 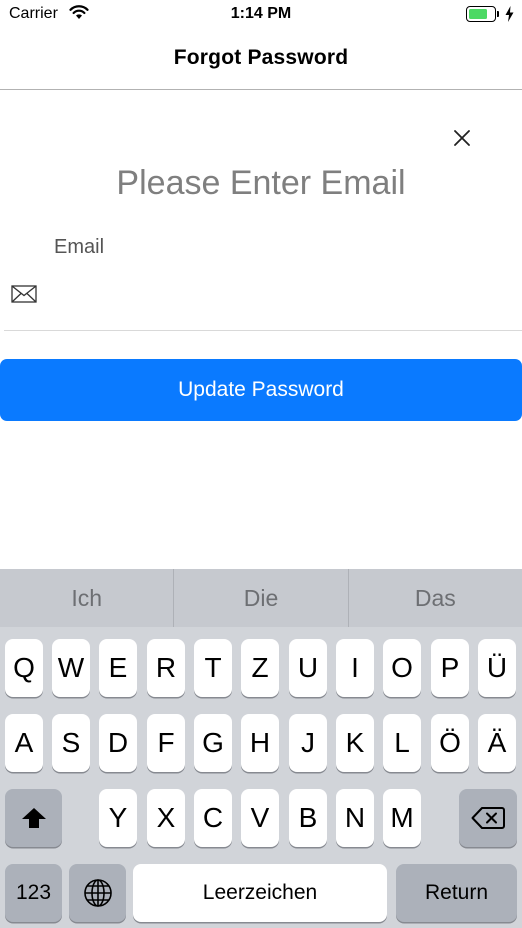 What do you see at coordinates (308, 668) in the screenshot?
I see `key-u: U` at bounding box center [308, 668].